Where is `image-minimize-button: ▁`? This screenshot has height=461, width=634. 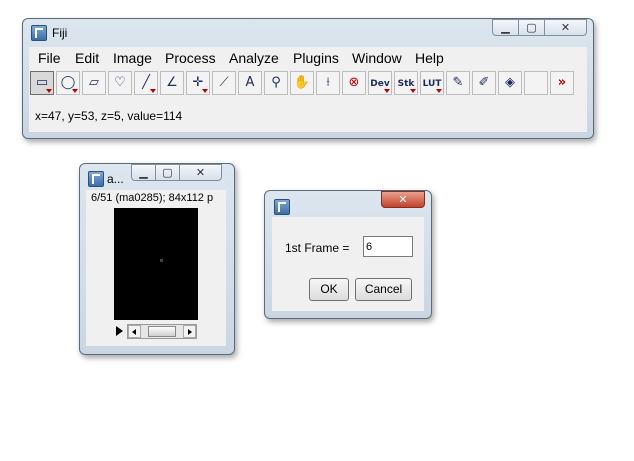 image-minimize-button: ▁ is located at coordinates (143, 172).